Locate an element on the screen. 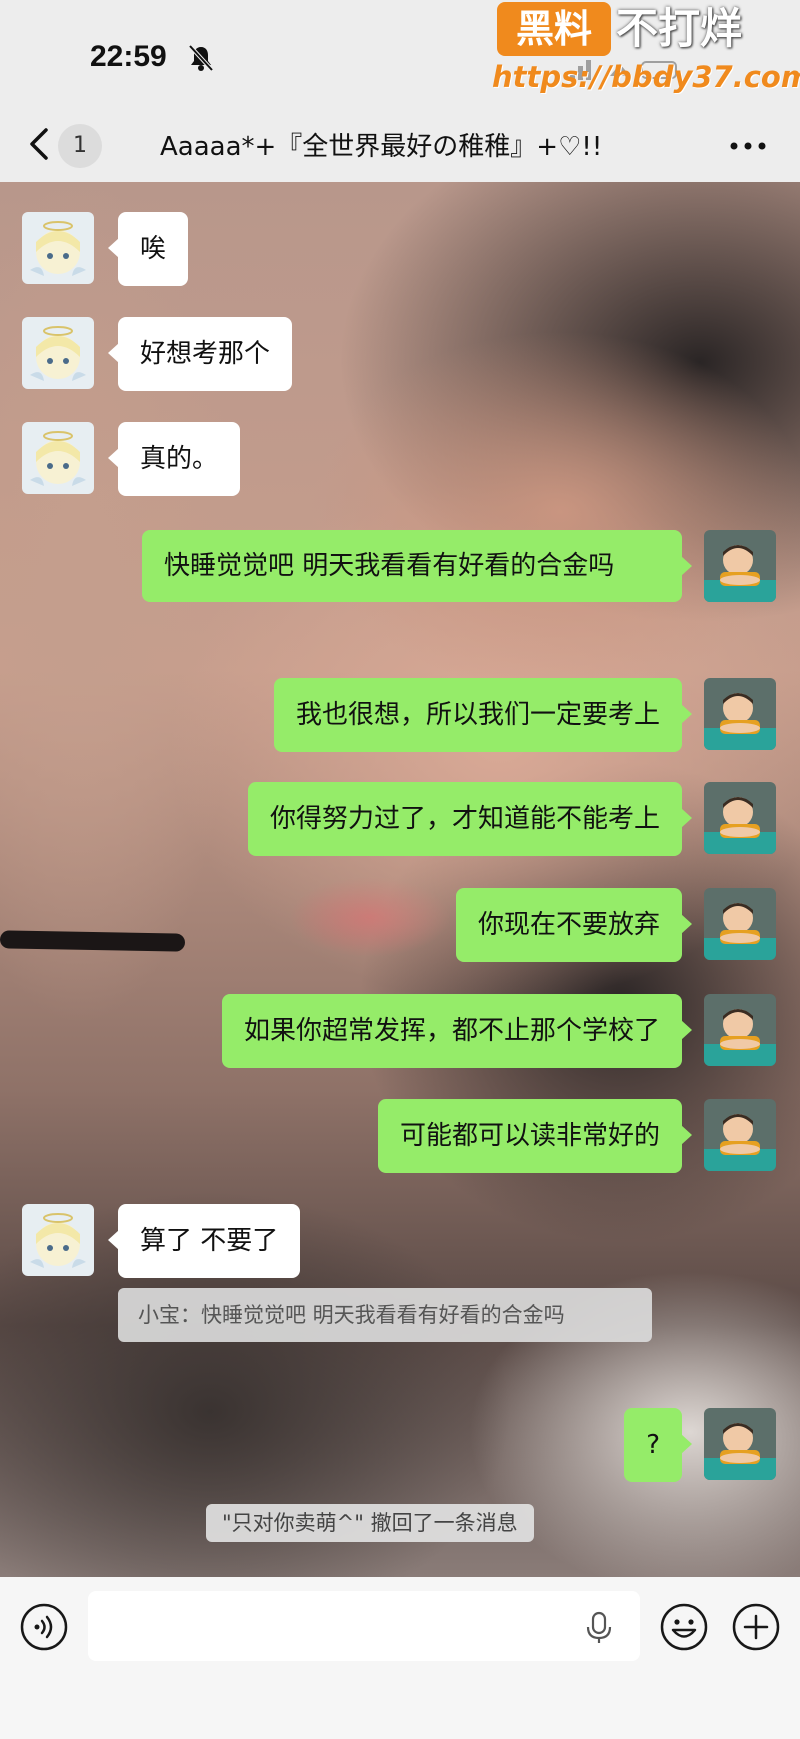 This screenshot has width=800, height=1739. message-bubble-outgoing: 你现在不要放弃 is located at coordinates (574, 925).